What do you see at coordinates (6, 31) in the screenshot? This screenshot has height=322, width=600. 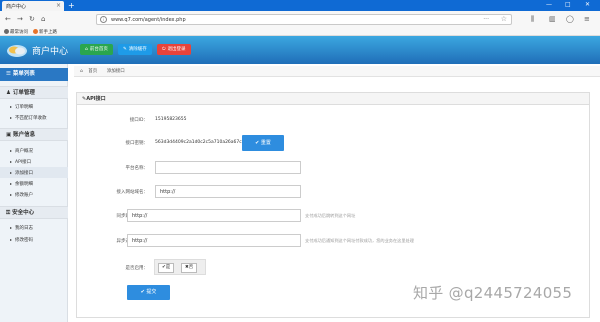 I see `gear-icon` at bounding box center [6, 31].